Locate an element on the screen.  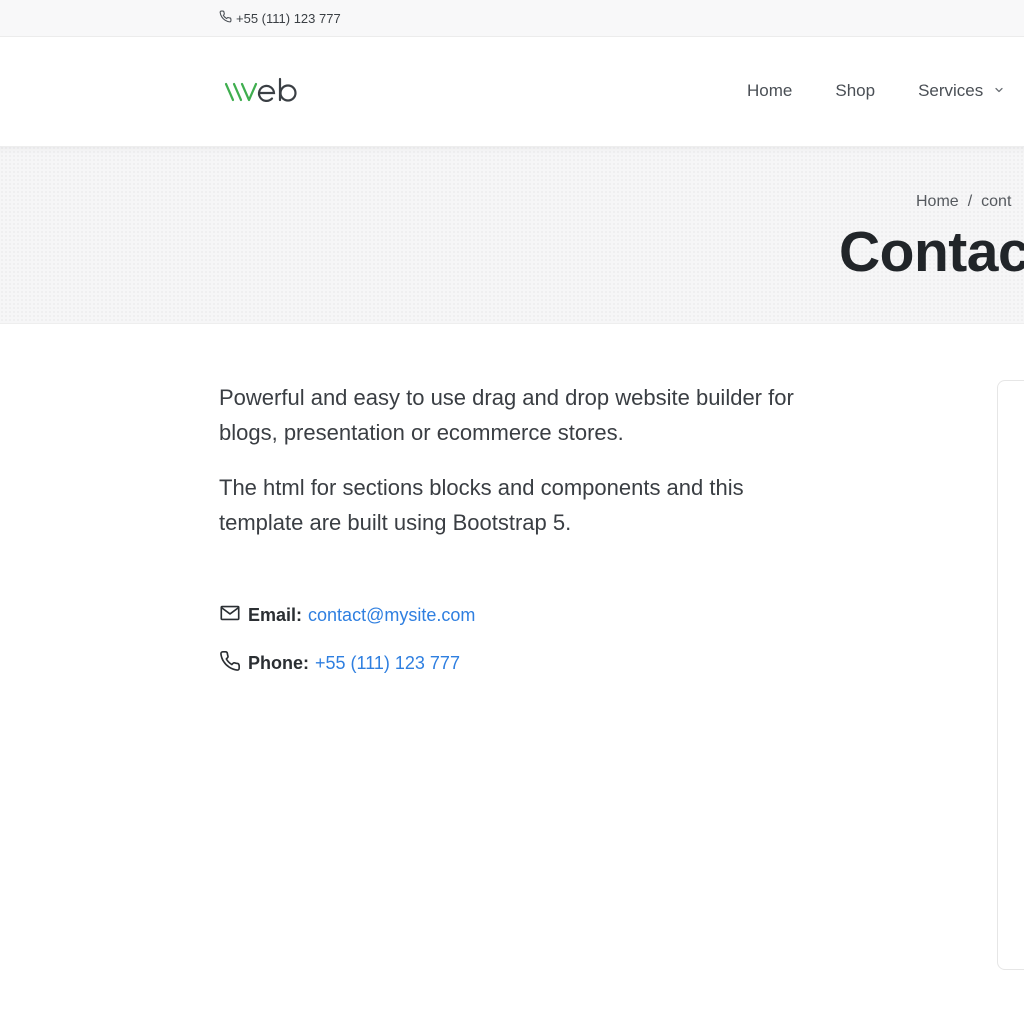
email-label: Email: is located at coordinates (275, 615).